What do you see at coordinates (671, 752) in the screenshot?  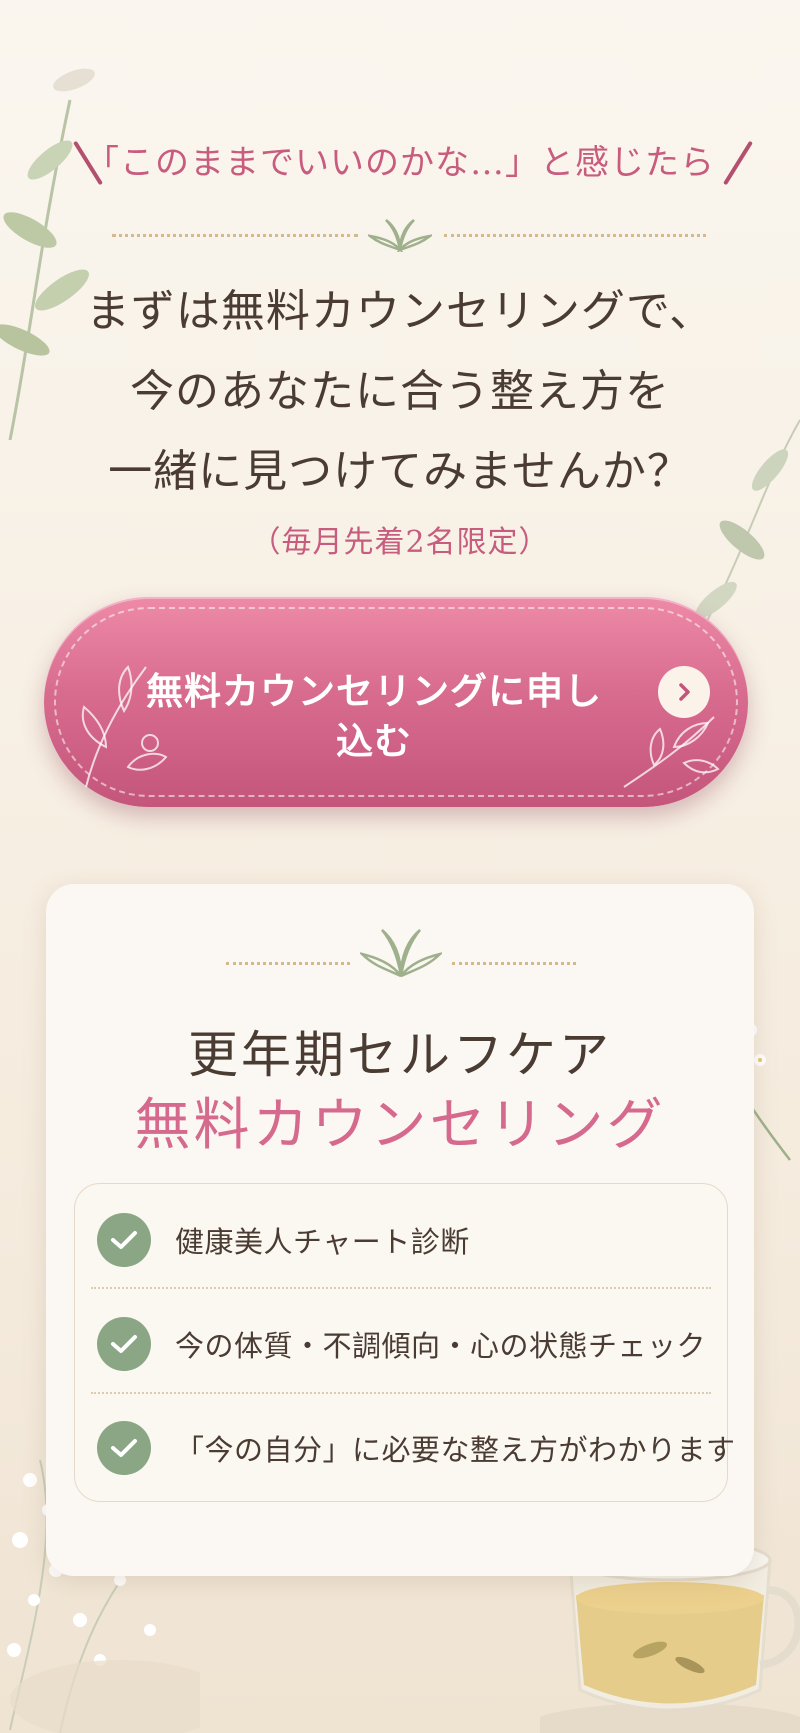 I see `floral-line-art-right-icon` at bounding box center [671, 752].